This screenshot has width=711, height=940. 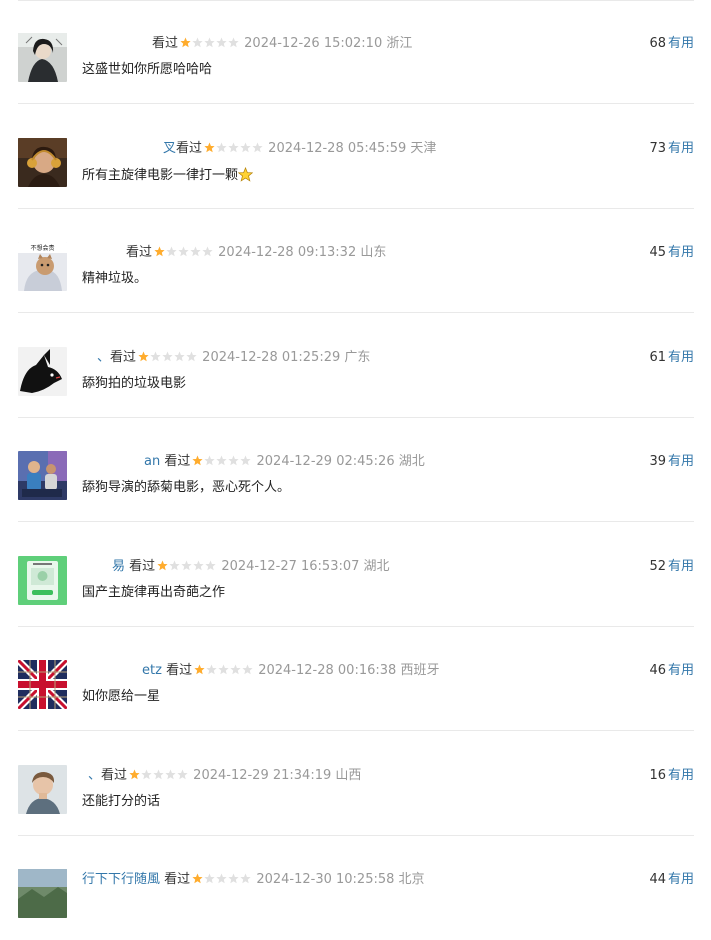 I want to click on review-item: 、看过 2024-12-29 21:34:19 山西 16 有用 还能打分的话, so click(x=355, y=784).